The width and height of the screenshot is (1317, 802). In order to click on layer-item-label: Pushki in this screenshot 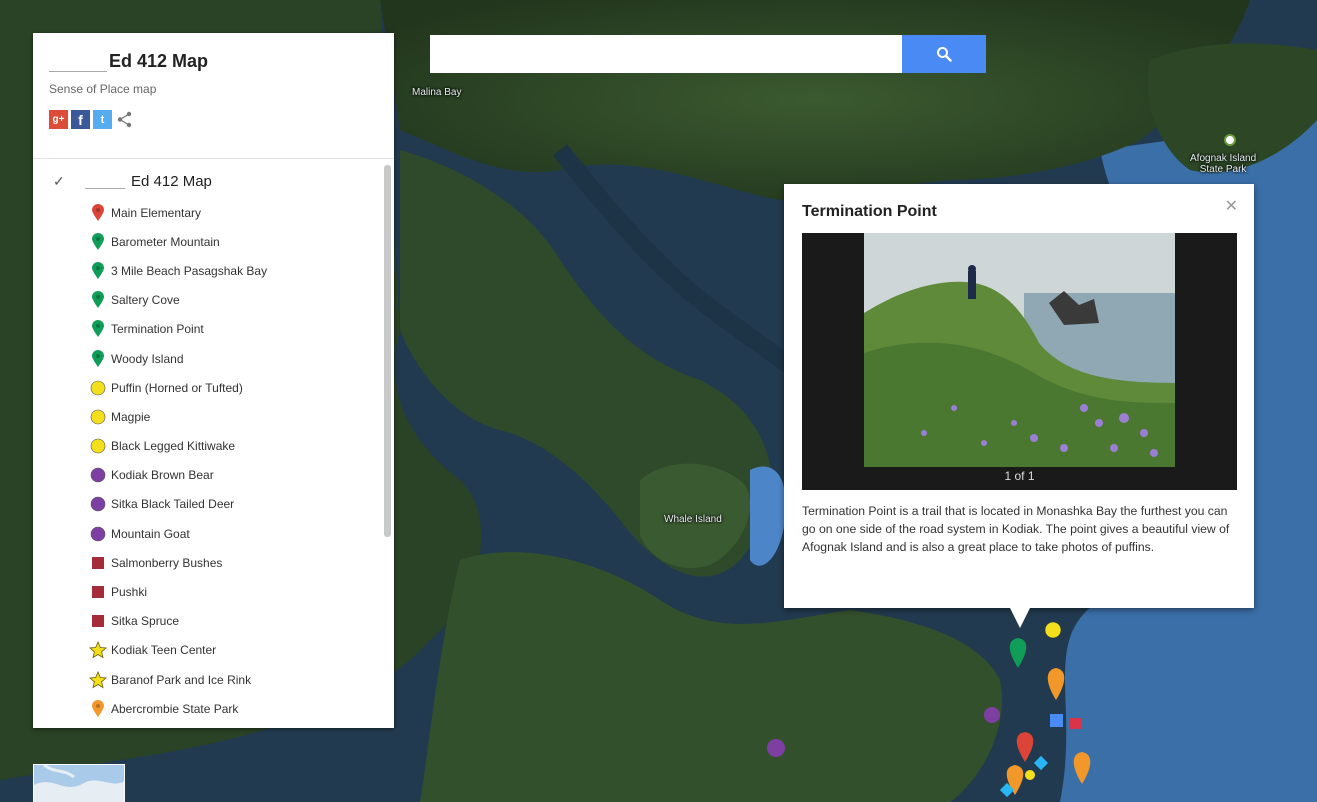, I will do `click(129, 592)`.